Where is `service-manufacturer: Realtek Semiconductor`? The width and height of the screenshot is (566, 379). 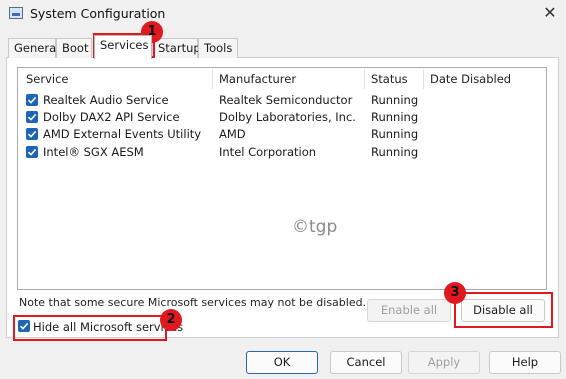
service-manufacturer: Realtek Semiconductor is located at coordinates (286, 100).